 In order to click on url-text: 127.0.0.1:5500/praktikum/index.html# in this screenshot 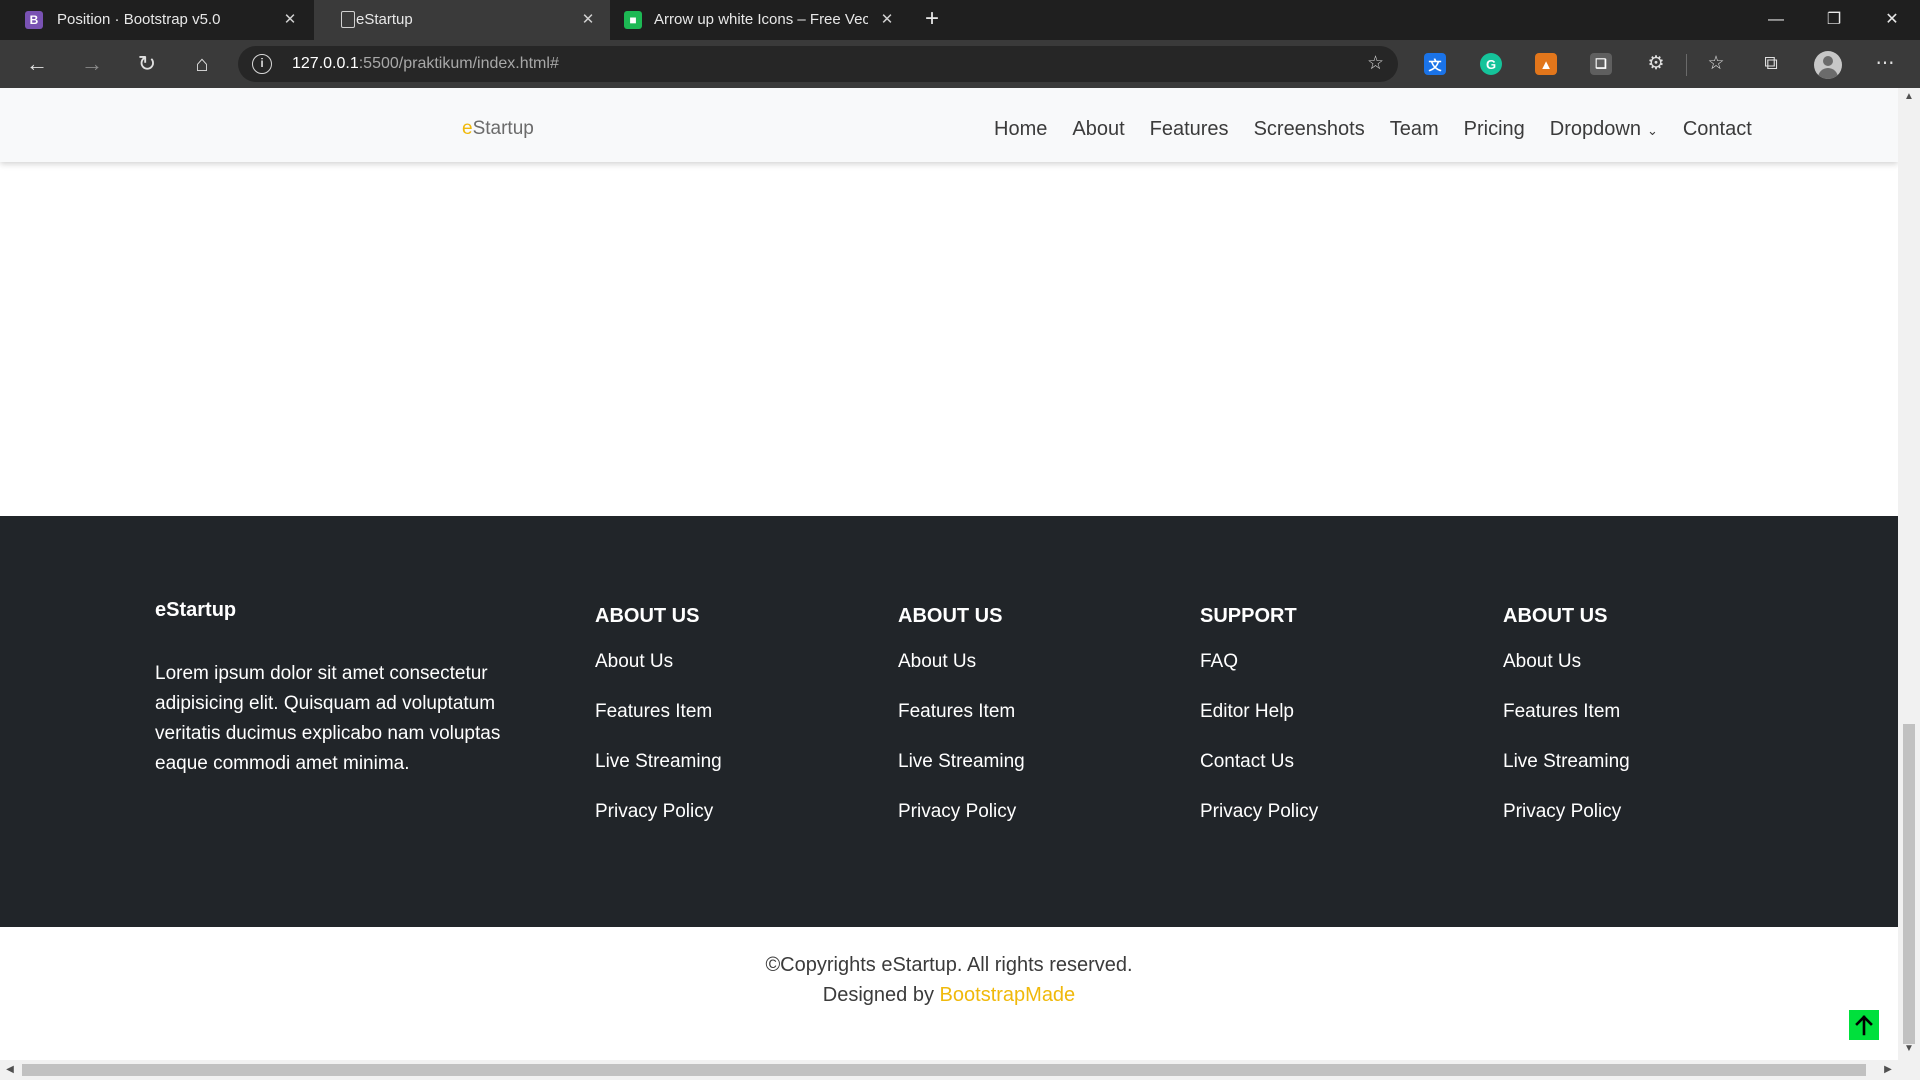, I will do `click(425, 64)`.